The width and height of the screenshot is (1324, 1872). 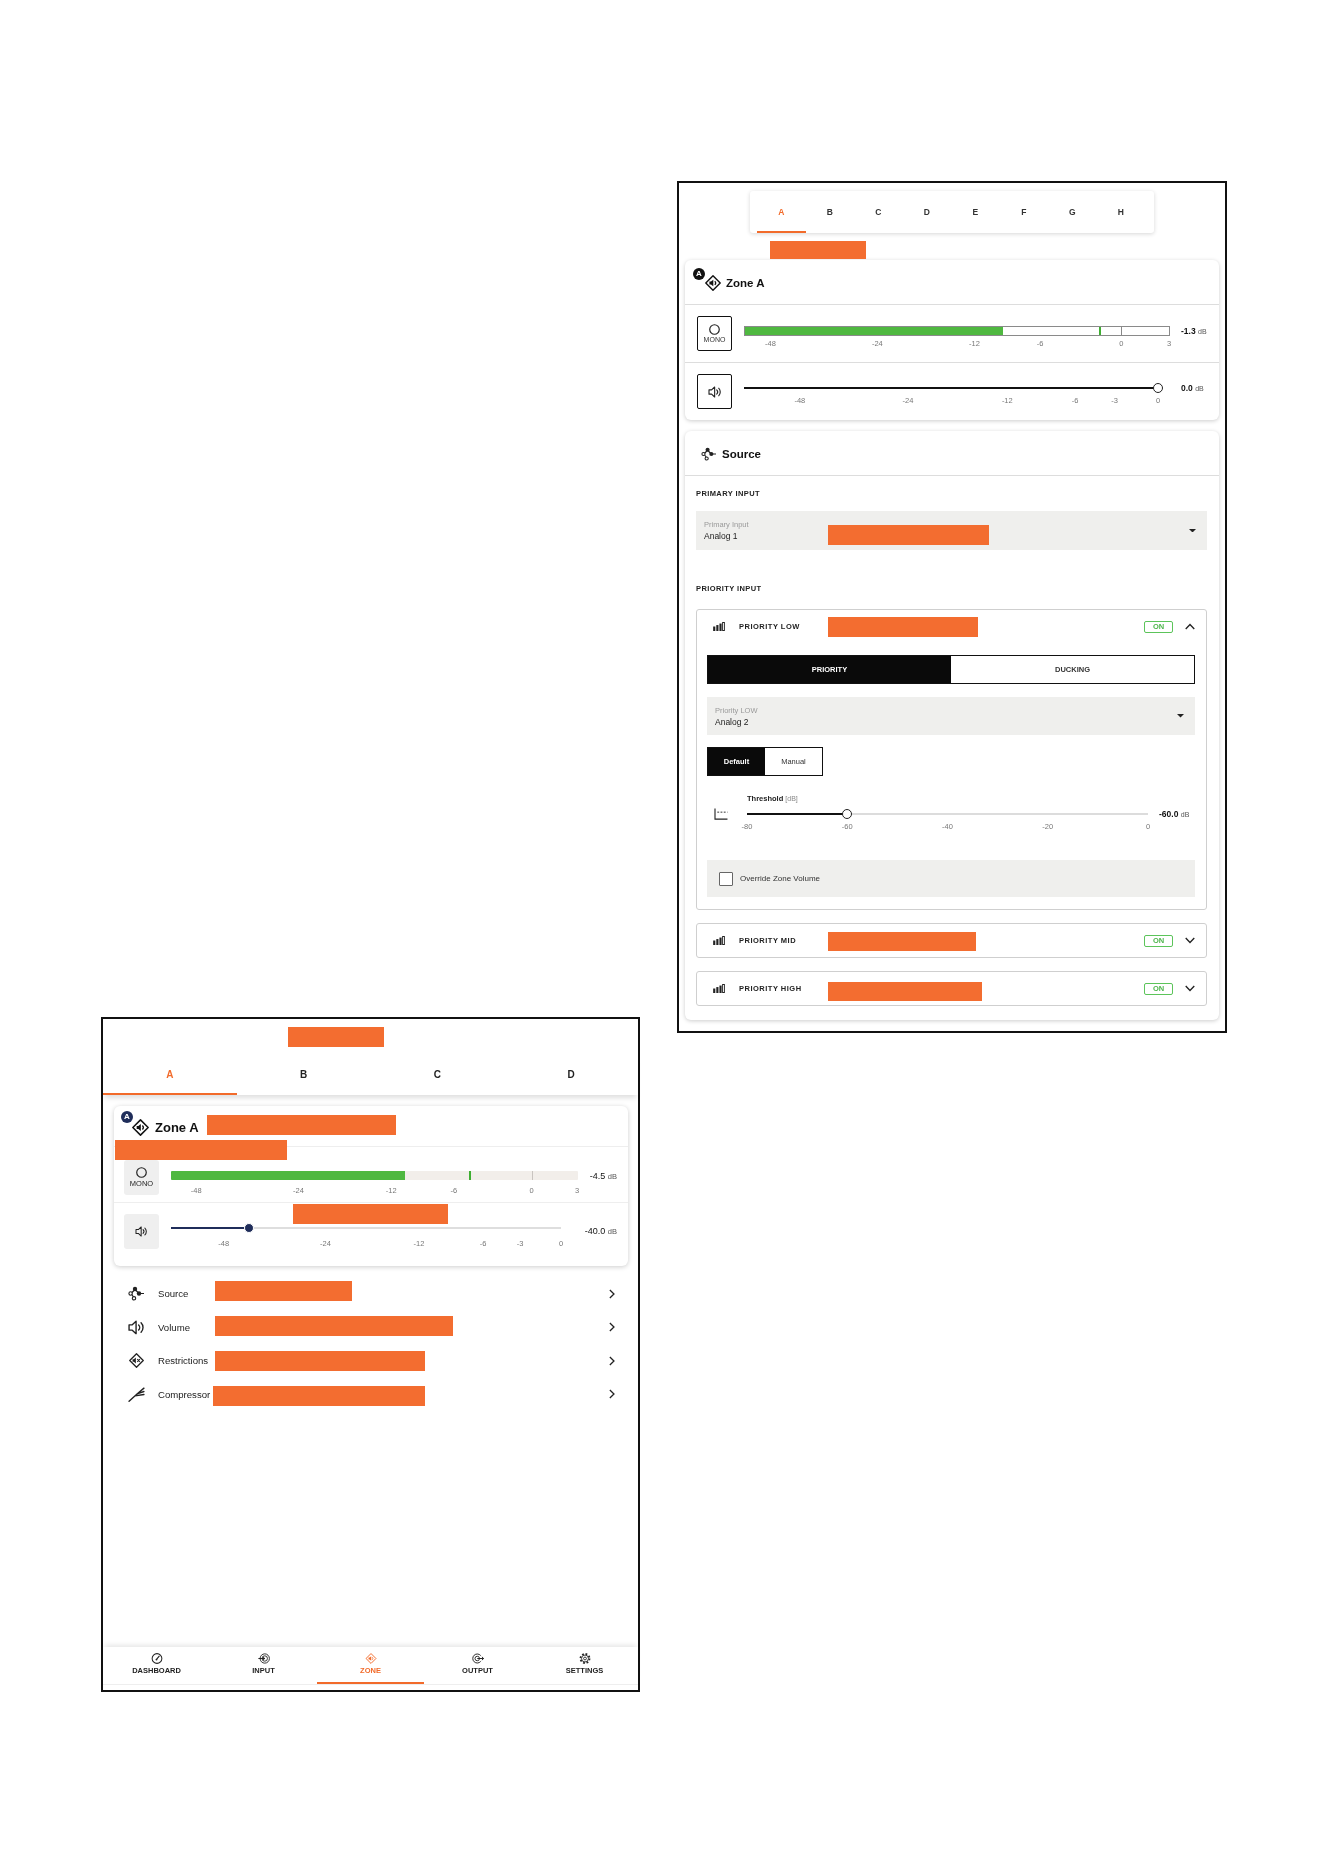 What do you see at coordinates (741, 453) in the screenshot?
I see `card-title: Source` at bounding box center [741, 453].